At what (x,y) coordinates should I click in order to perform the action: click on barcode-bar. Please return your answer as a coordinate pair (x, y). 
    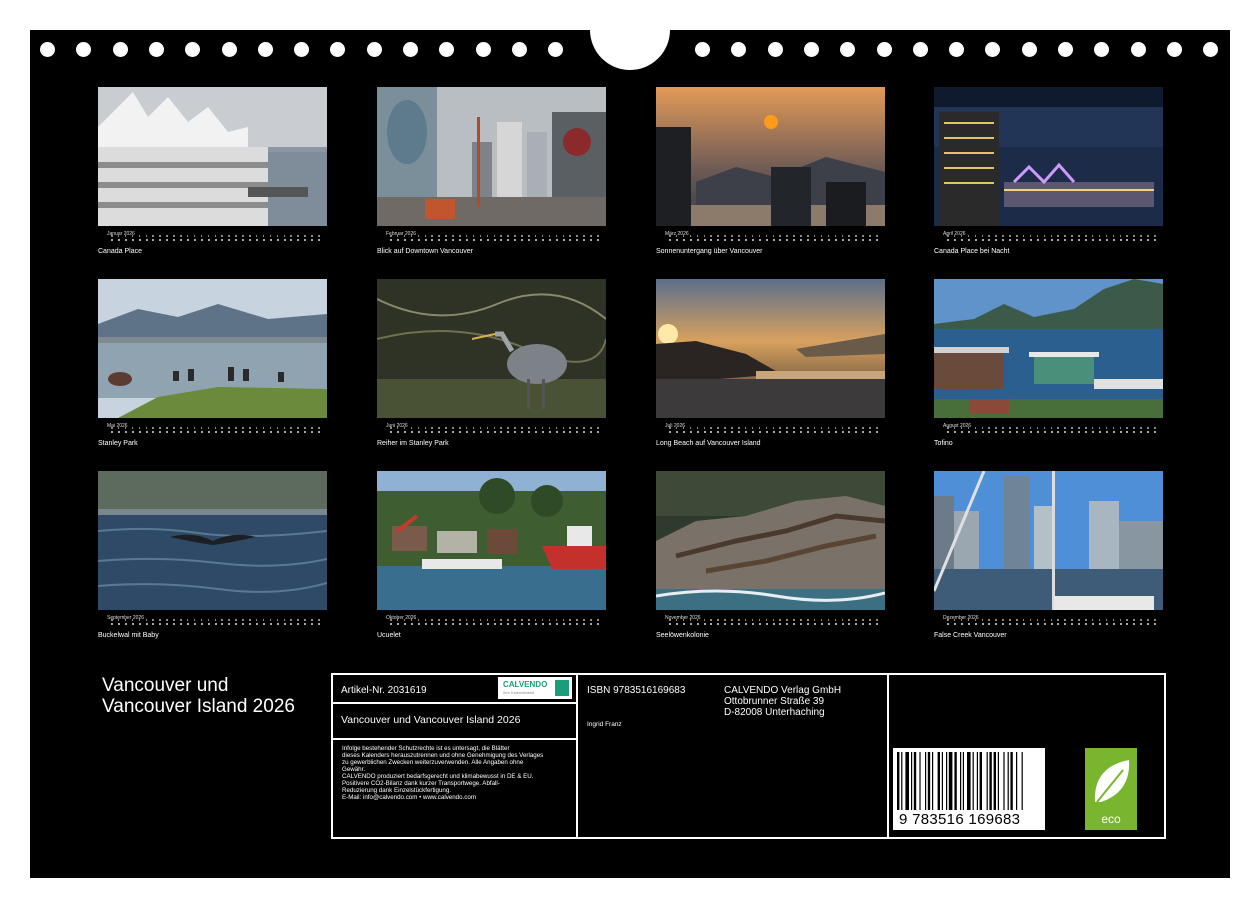
    Looking at the image, I should click on (912, 781).